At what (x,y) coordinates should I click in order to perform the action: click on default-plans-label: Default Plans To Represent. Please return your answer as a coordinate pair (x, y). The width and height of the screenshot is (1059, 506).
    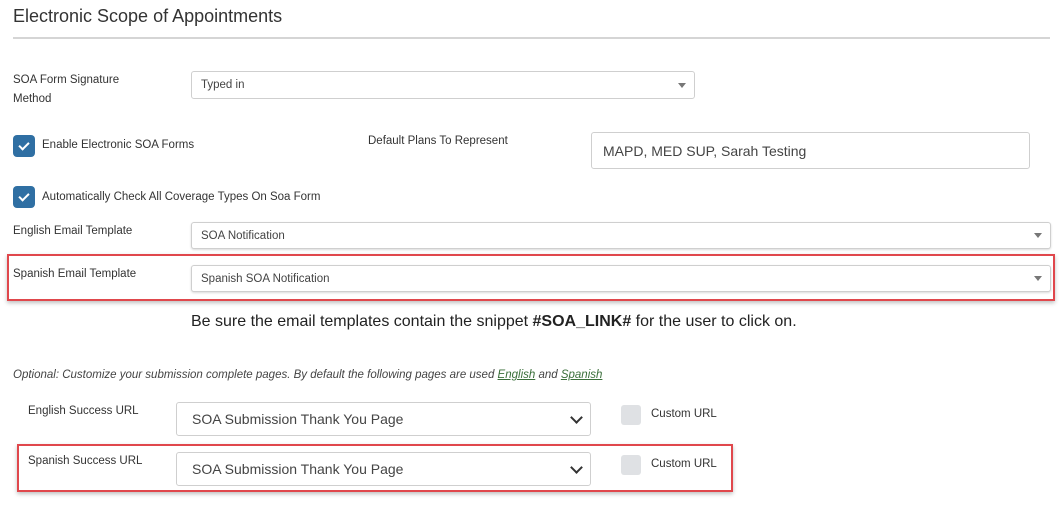
    Looking at the image, I should click on (438, 141).